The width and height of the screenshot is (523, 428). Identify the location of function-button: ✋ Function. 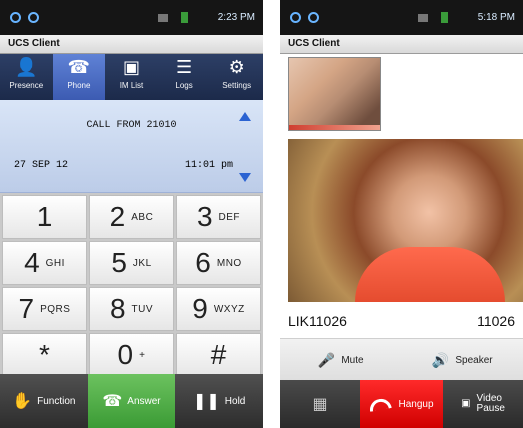
(44, 401).